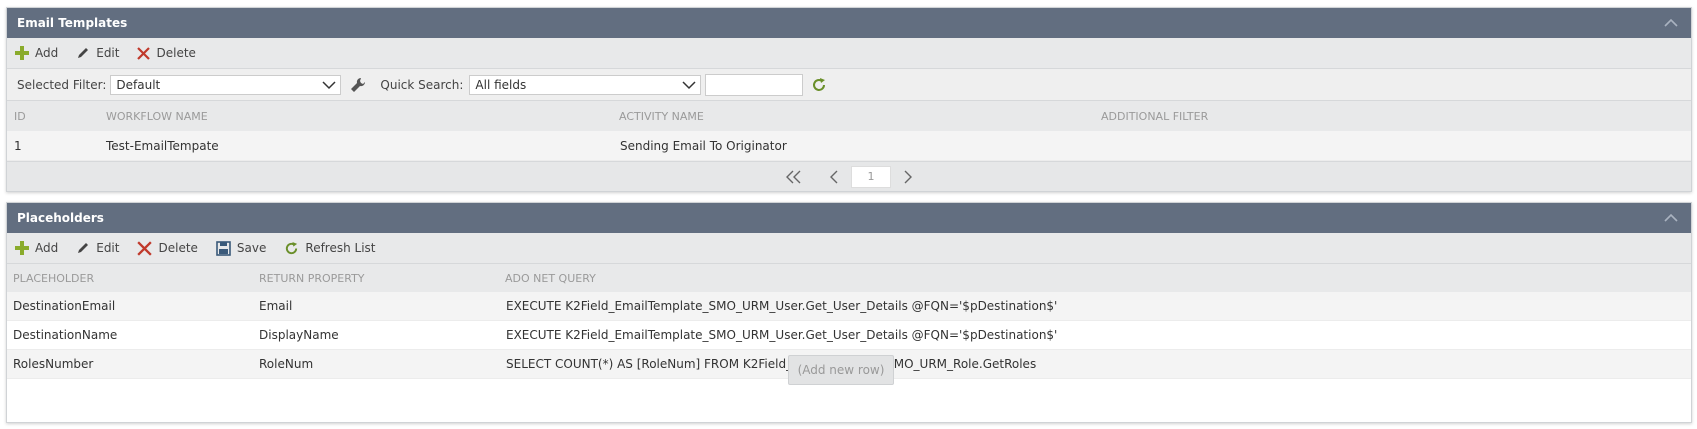 This screenshot has height=429, width=1697. I want to click on row-workflow-name: Test-EmailTempate, so click(162, 145).